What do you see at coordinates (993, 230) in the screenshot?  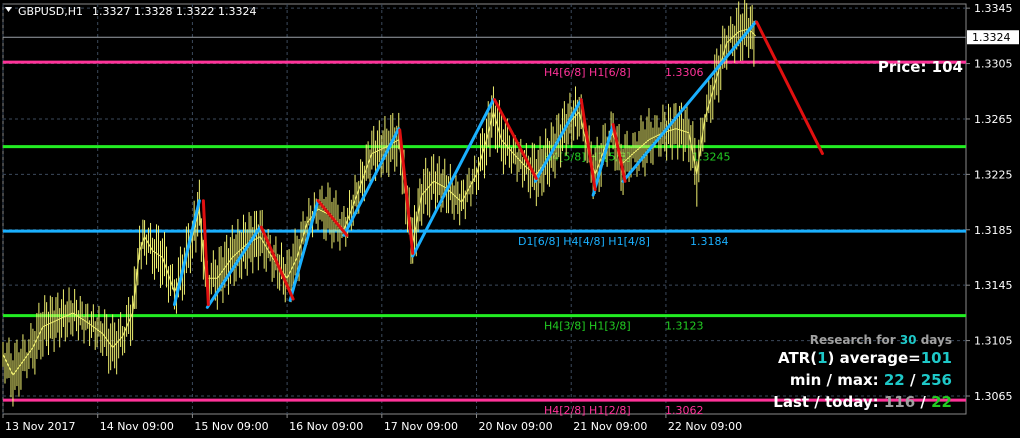 I see `y-tick-label: 1.3185` at bounding box center [993, 230].